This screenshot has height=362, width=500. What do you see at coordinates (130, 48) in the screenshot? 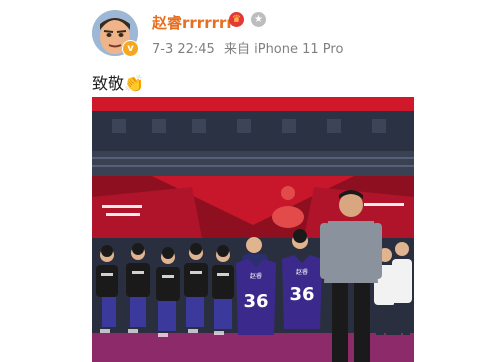
I see `verified-v-icon: v` at bounding box center [130, 48].